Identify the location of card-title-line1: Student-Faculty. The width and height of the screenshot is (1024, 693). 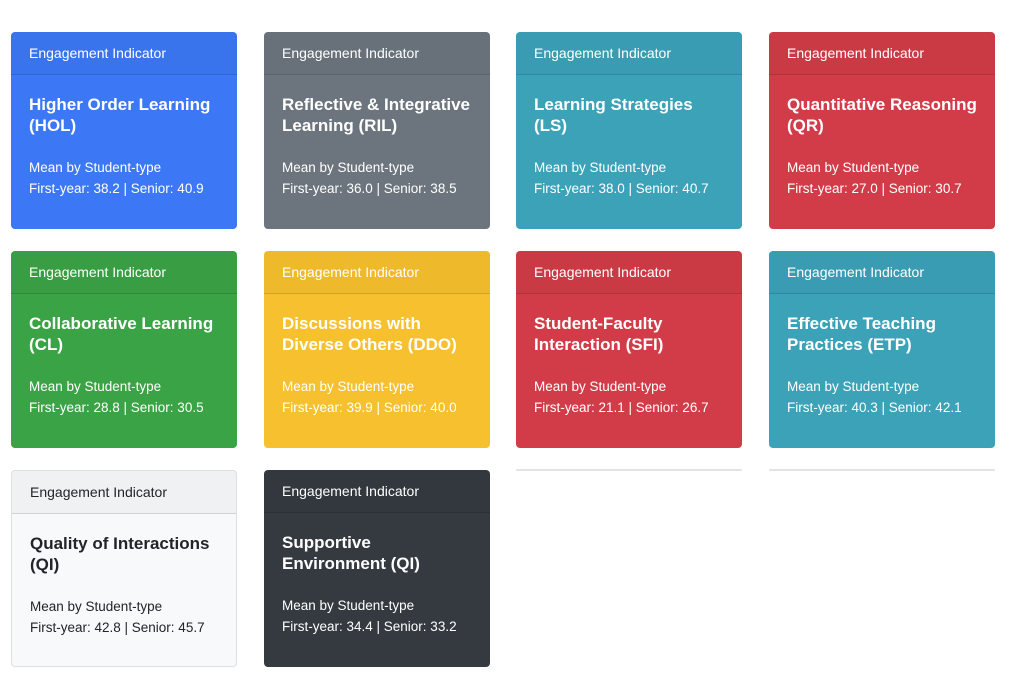
(598, 323).